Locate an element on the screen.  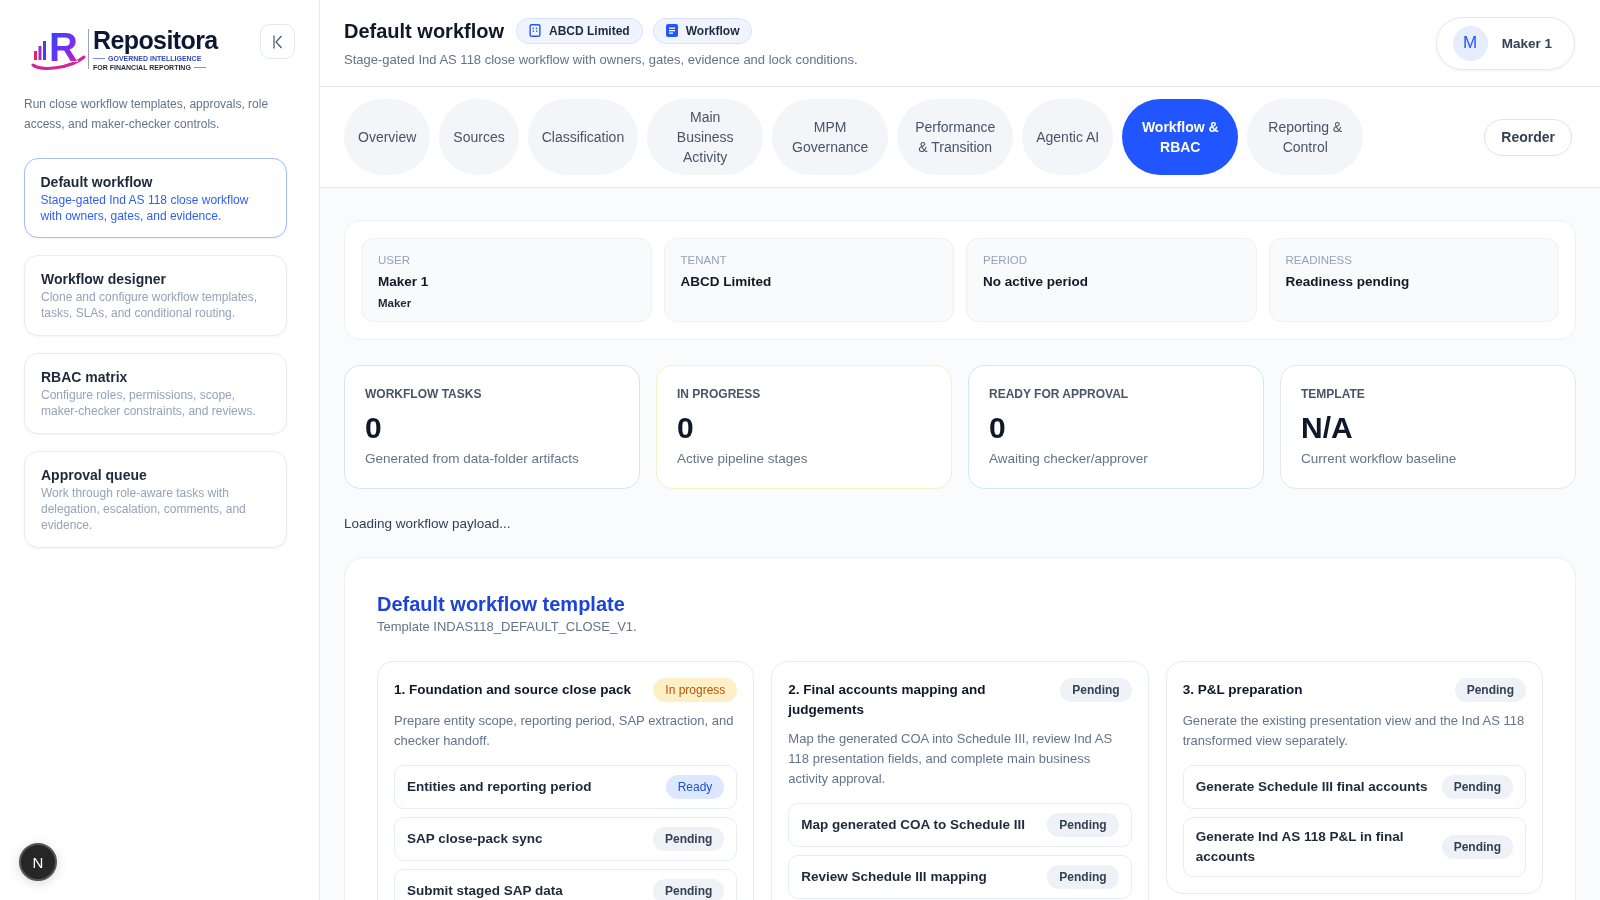
metric-label: TEMPLATE is located at coordinates (1333, 394).